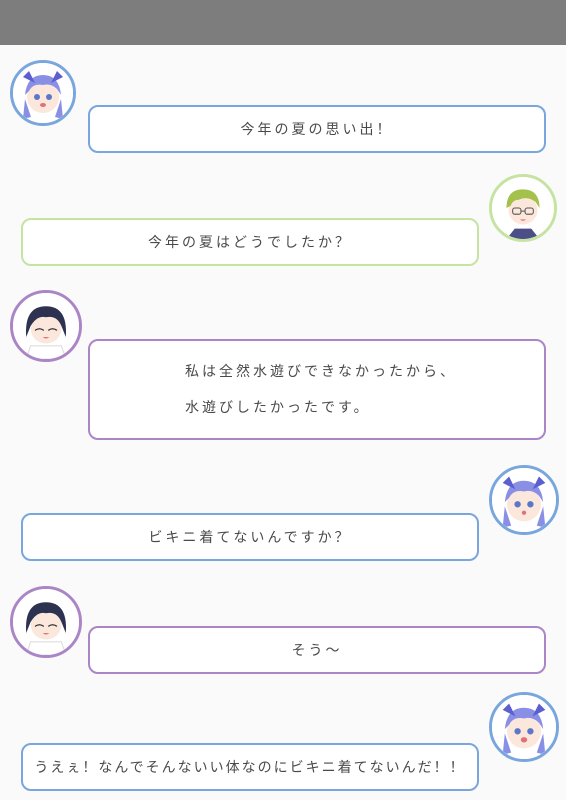 The image size is (566, 800). I want to click on message-bubble: 今年の夏はどうでしたか？, so click(250, 242).